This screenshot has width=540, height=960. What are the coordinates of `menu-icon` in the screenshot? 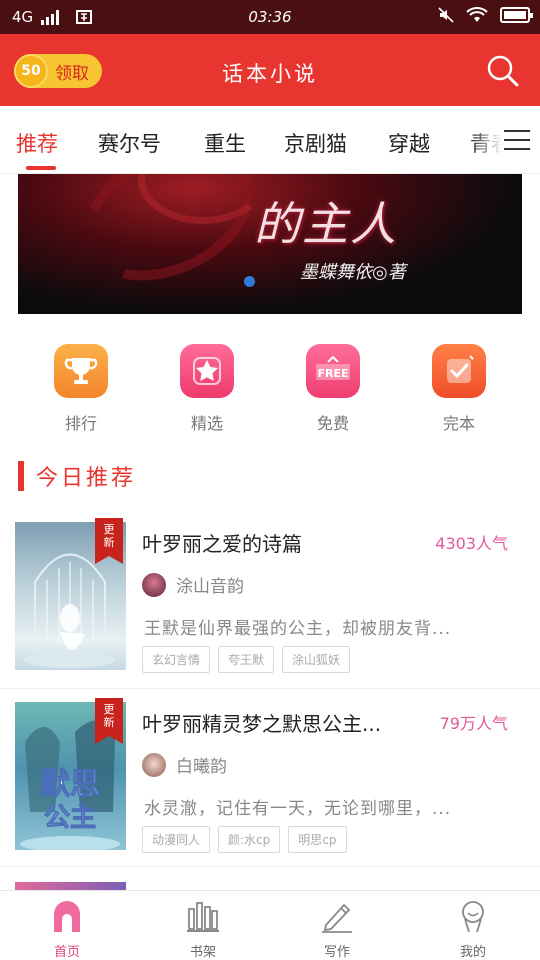 It's located at (517, 140).